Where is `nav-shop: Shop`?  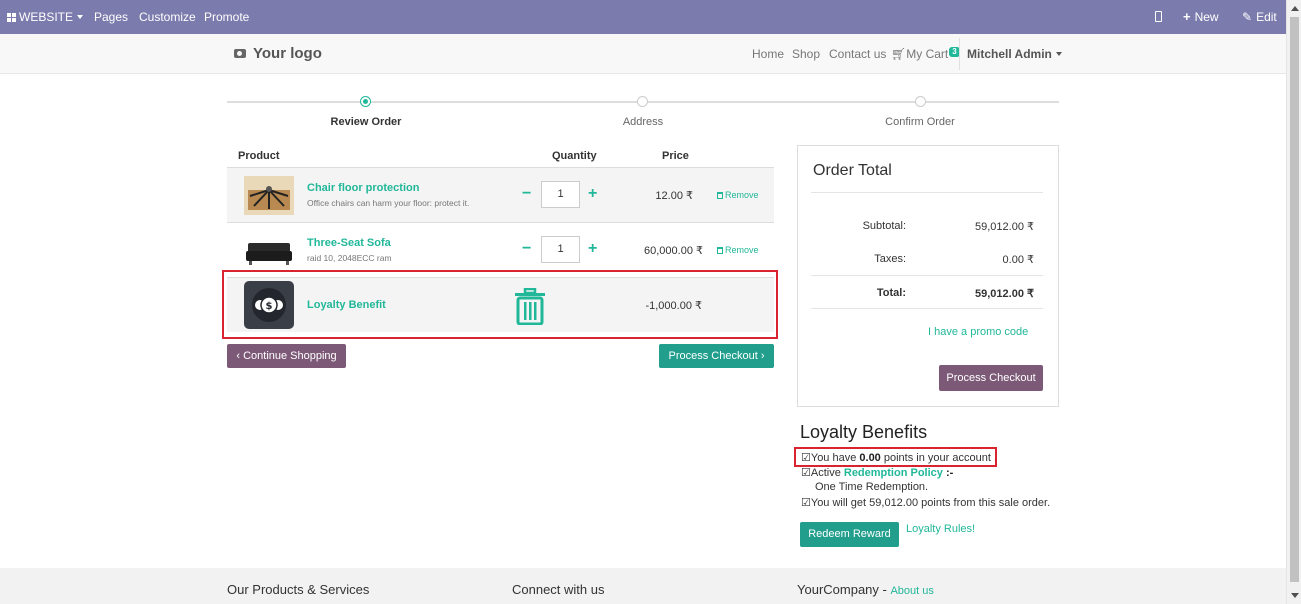
nav-shop: Shop is located at coordinates (806, 54).